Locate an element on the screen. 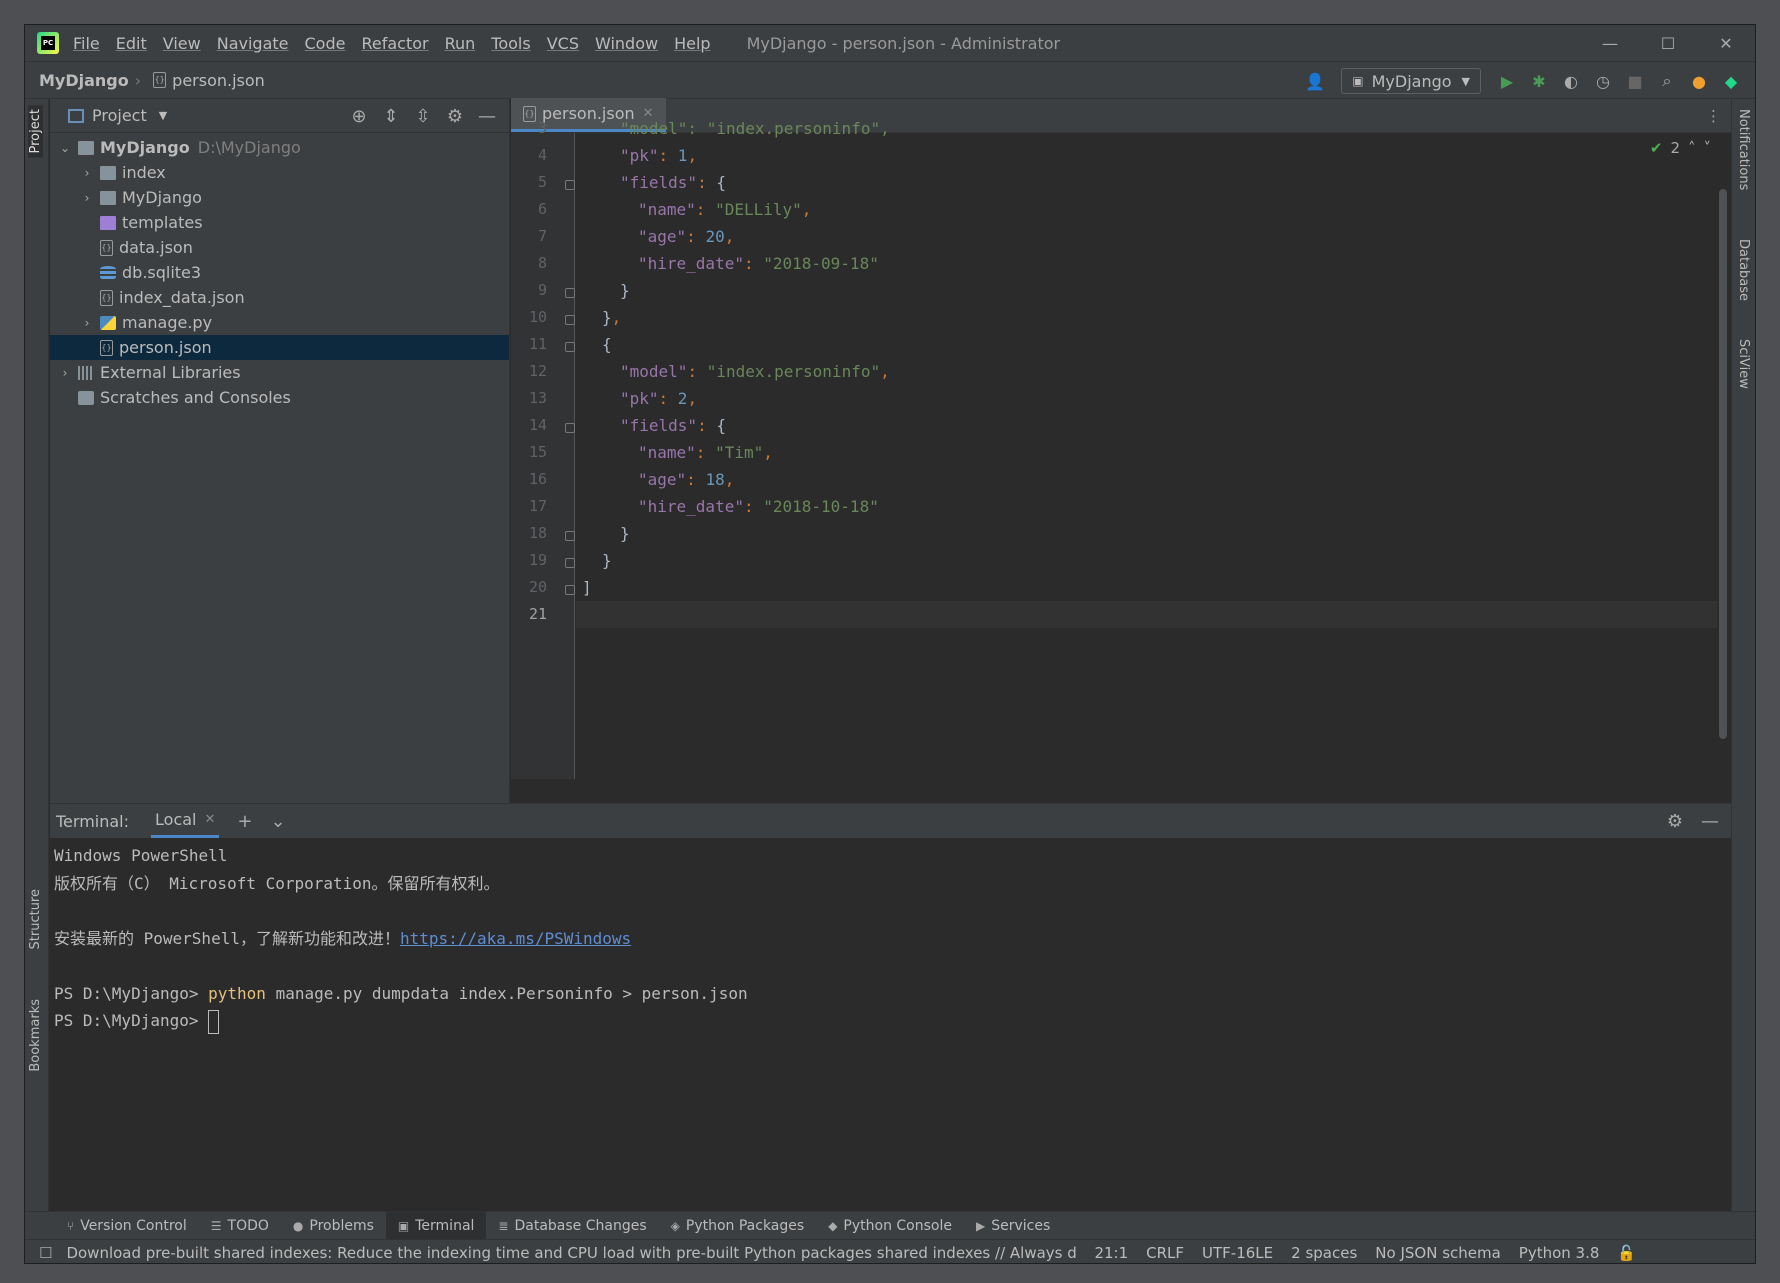  tab-services: ▶ Services is located at coordinates (1013, 1226).